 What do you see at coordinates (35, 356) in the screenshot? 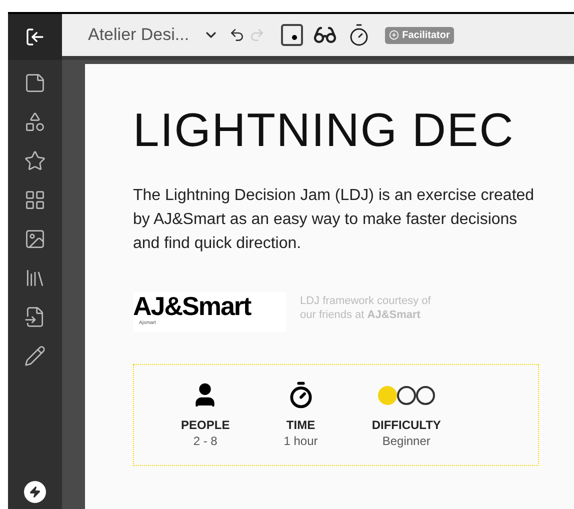
I see `pencil-icon` at bounding box center [35, 356].